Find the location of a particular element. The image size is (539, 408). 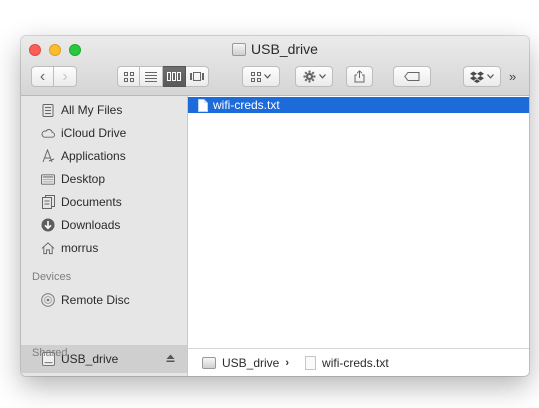

sidebar-item-label: iCloud Drive is located at coordinates (94, 133).